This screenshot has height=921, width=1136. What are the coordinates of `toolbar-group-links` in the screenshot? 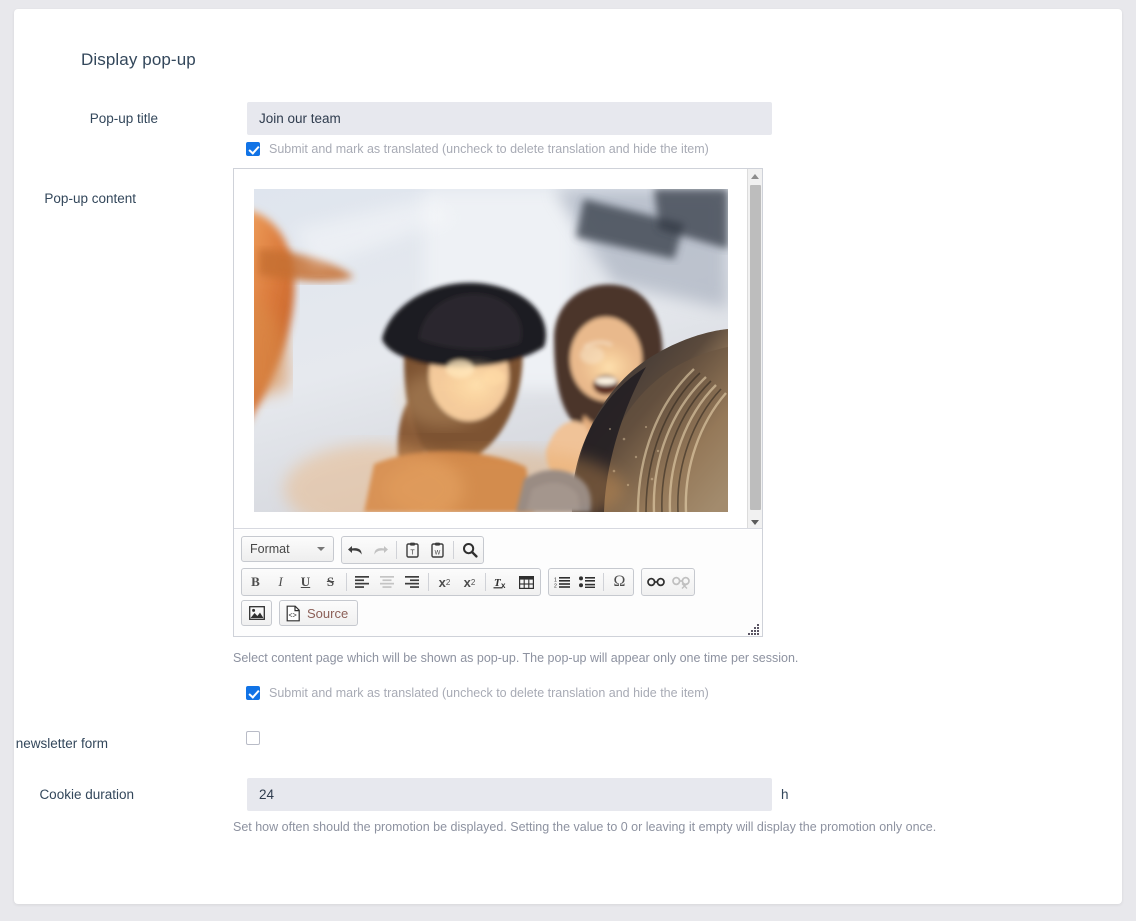 It's located at (668, 582).